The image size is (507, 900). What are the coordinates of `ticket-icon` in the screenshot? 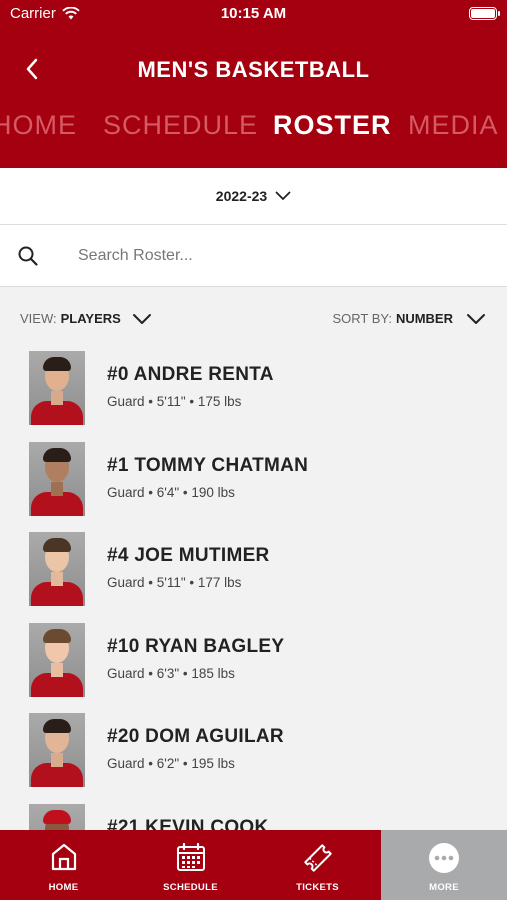 It's located at (317, 858).